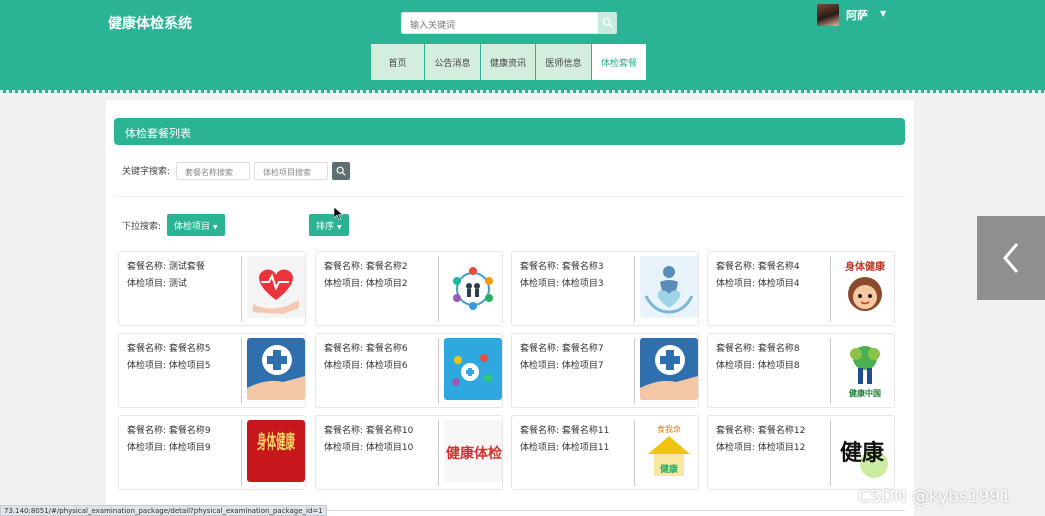  I want to click on nav-item-health-news: 健康资讯, so click(508, 62).